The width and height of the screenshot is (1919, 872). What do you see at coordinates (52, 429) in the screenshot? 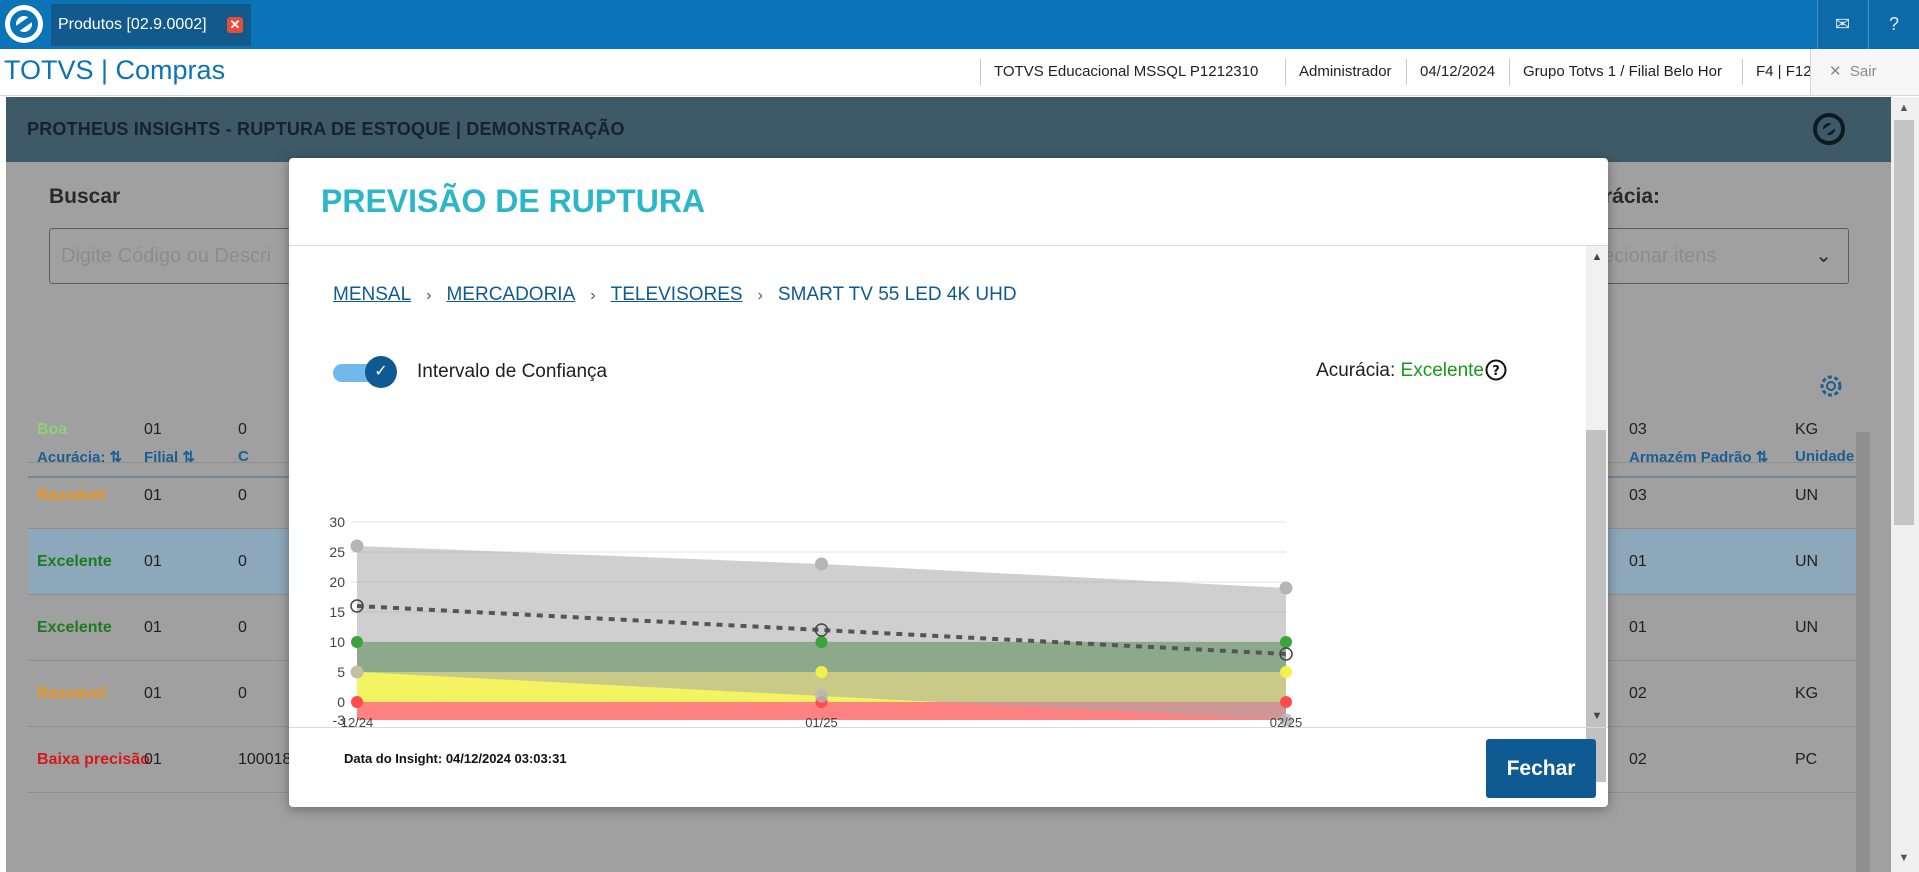
I see `cell-accuracy: Boa` at bounding box center [52, 429].